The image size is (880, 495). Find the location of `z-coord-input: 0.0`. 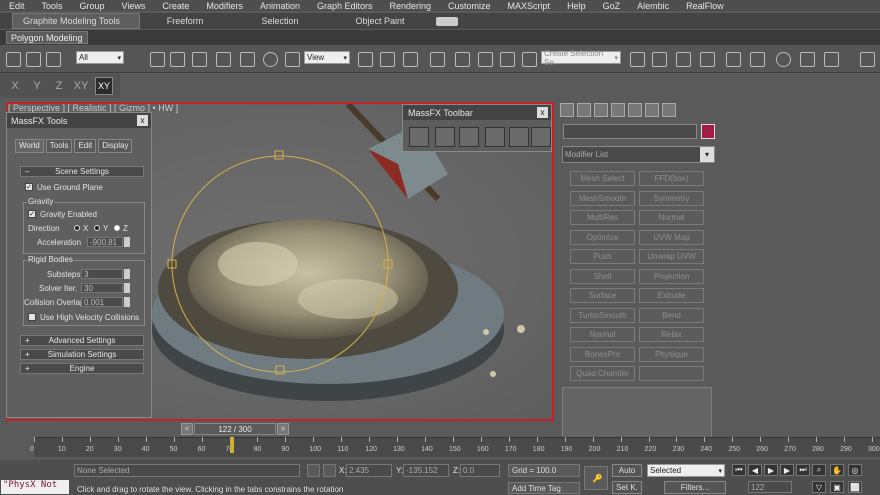

z-coord-input: 0.0 is located at coordinates (480, 470).